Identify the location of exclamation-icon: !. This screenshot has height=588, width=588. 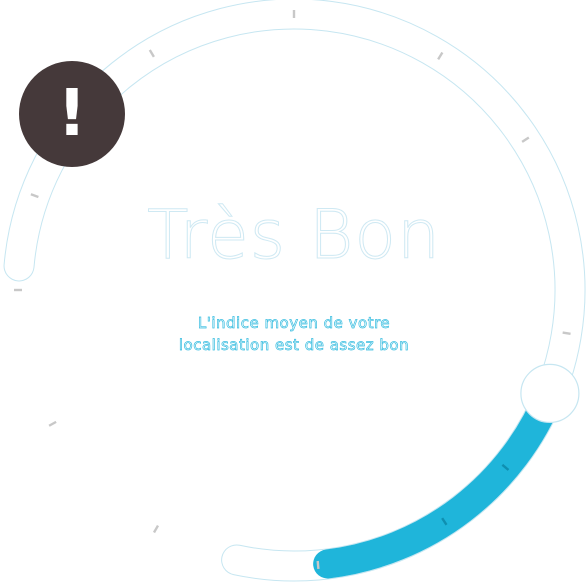
(72, 114).